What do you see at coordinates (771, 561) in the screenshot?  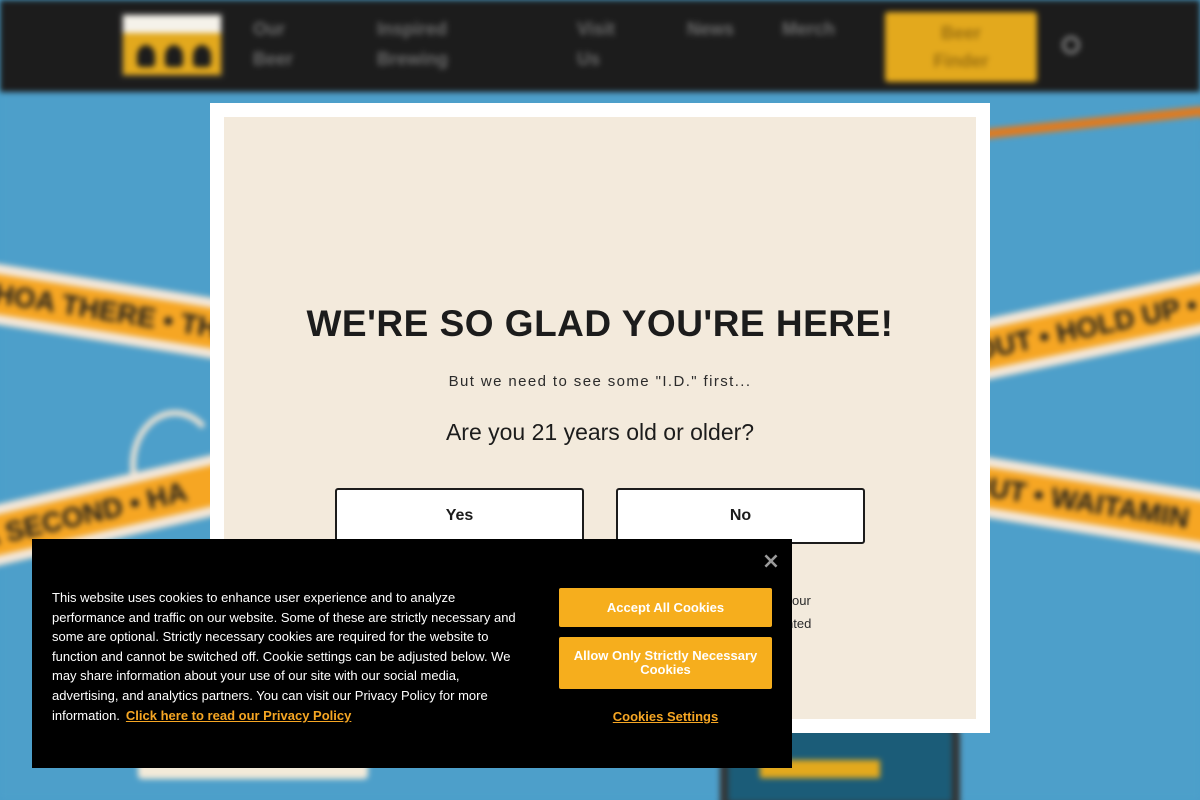 I see `close-icon: ×` at bounding box center [771, 561].